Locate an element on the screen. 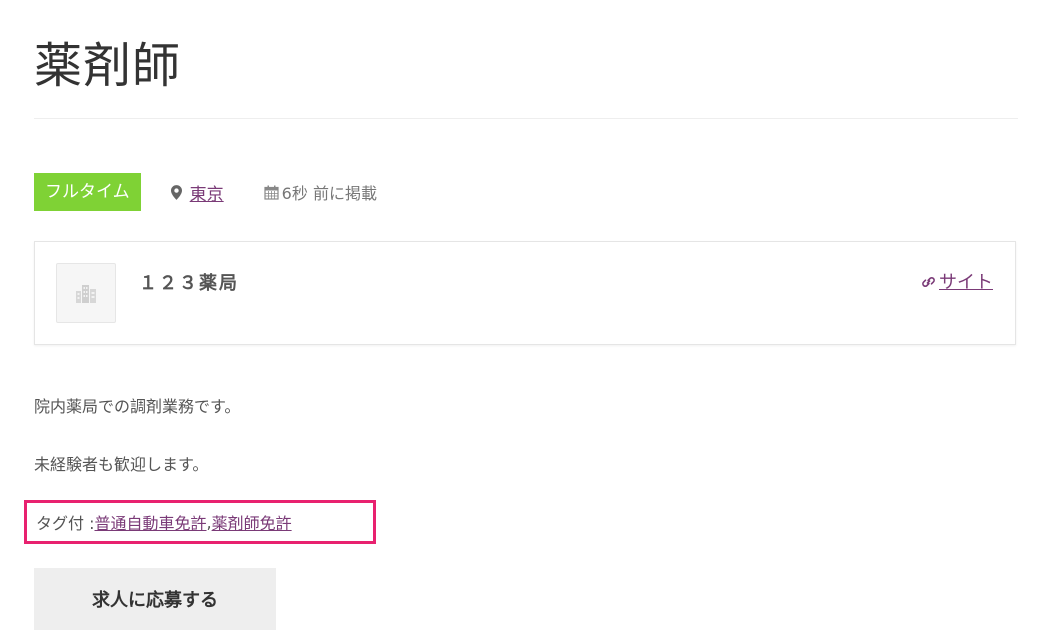  tag-link: 普通自動車免許 is located at coordinates (150, 522).